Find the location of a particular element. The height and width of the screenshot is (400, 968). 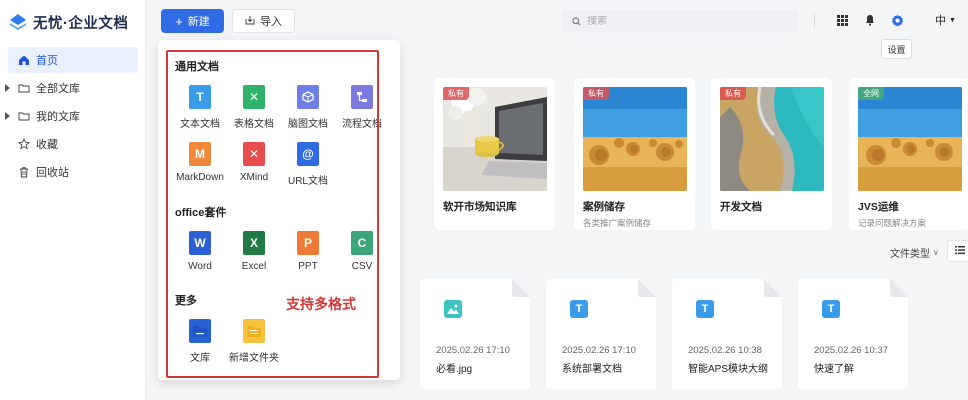

settings-gear-icon is located at coordinates (897, 20).